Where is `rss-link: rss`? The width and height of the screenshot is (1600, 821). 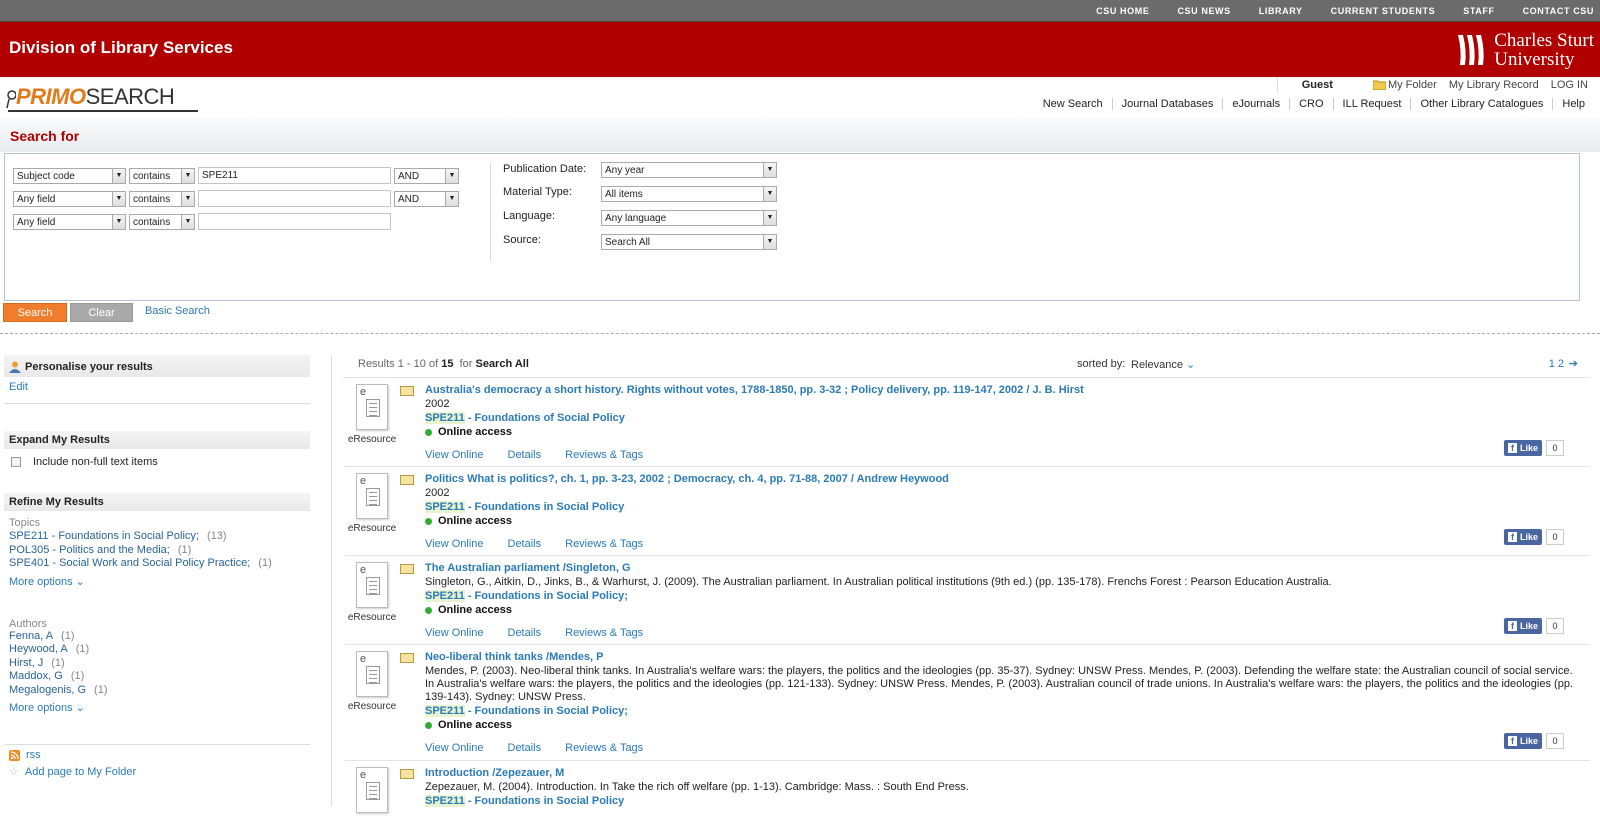 rss-link: rss is located at coordinates (33, 755).